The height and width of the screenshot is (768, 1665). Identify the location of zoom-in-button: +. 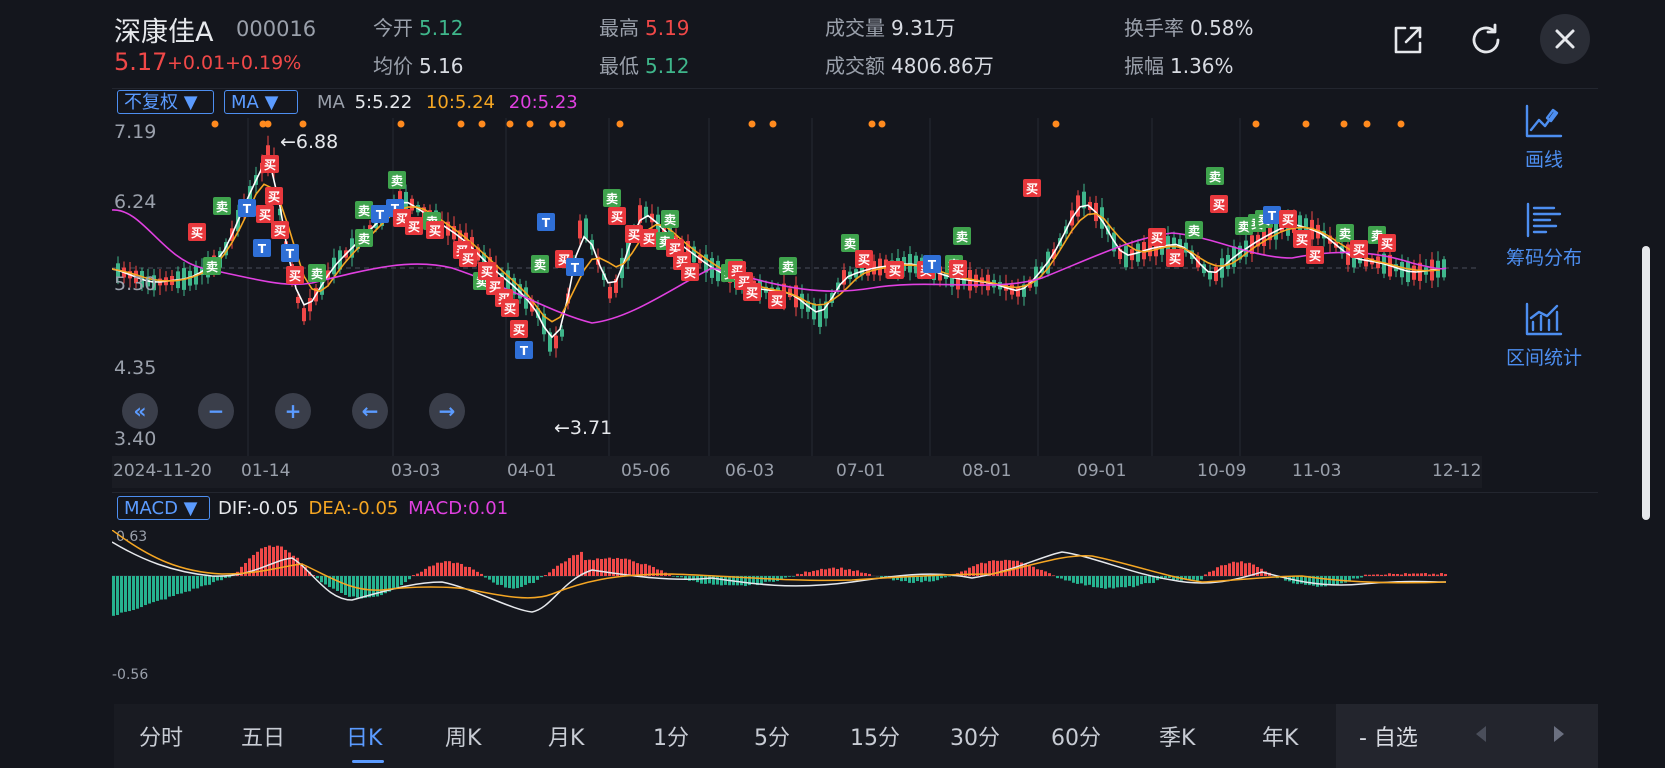
(293, 411).